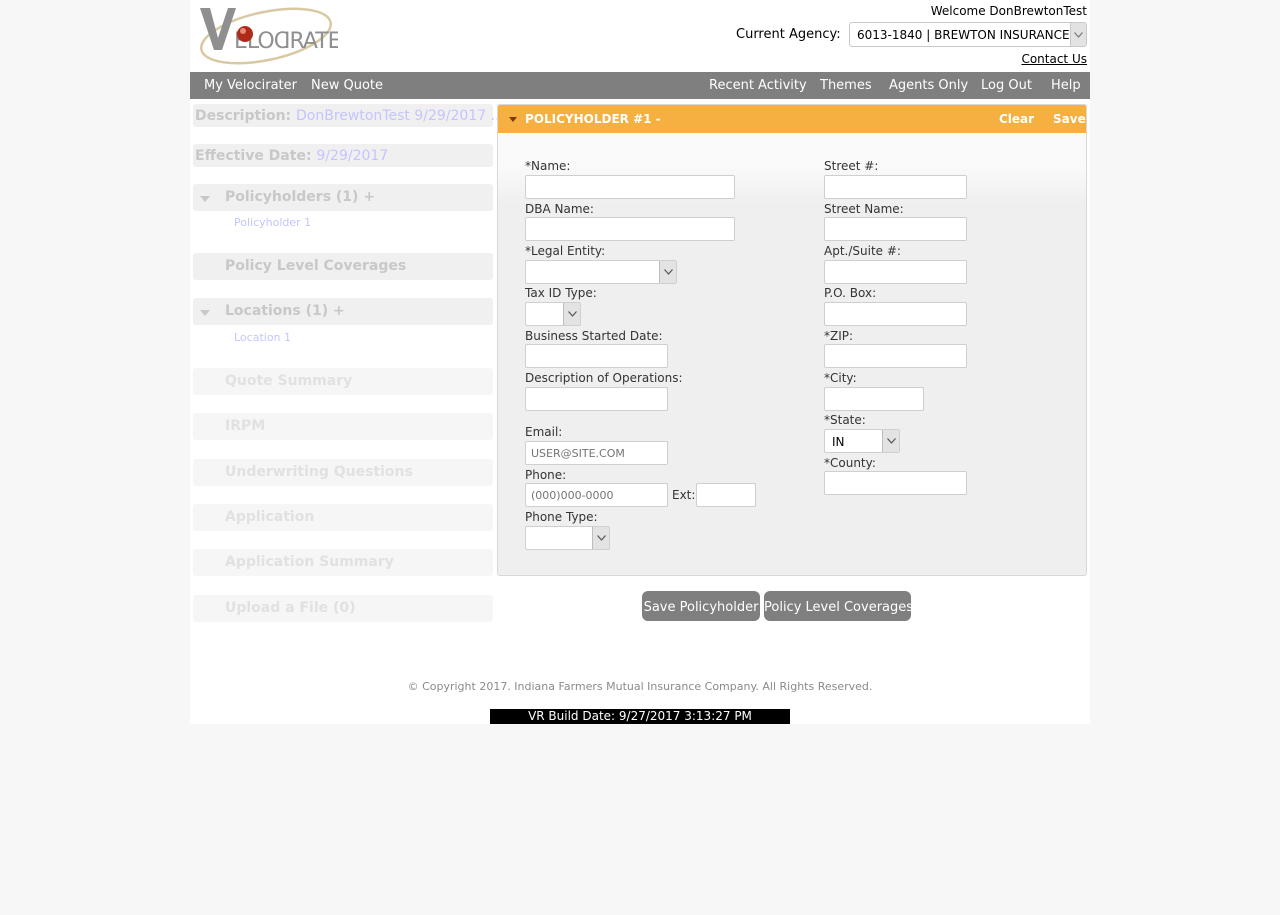 The height and width of the screenshot is (915, 1280). I want to click on tax-id-type-label: Tax ID Type:, so click(561, 293).